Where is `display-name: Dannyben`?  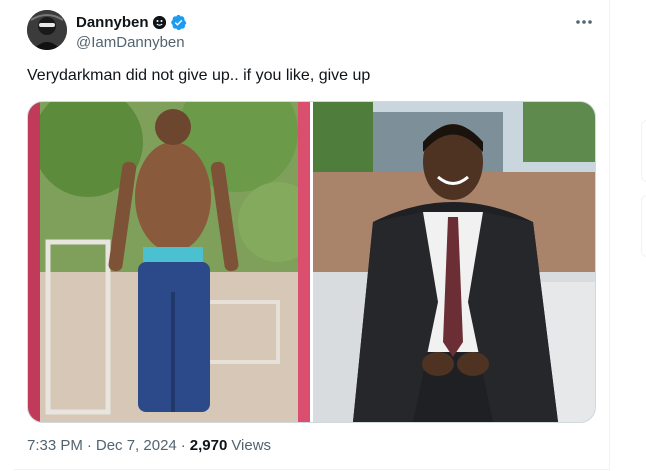
display-name: Dannyben is located at coordinates (112, 22).